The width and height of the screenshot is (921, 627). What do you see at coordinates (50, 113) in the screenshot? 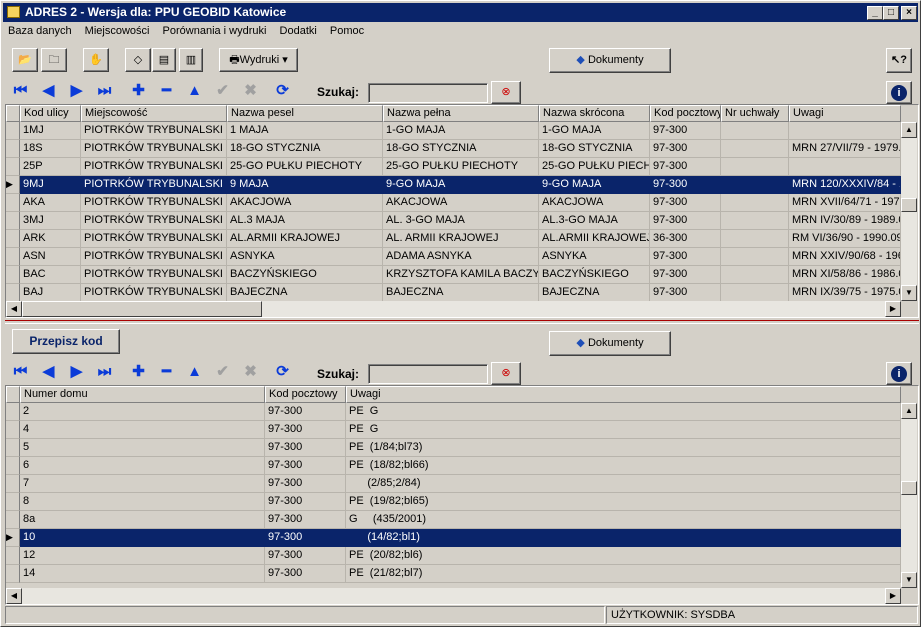
I see `column-header: Kod ulicy` at bounding box center [50, 113].